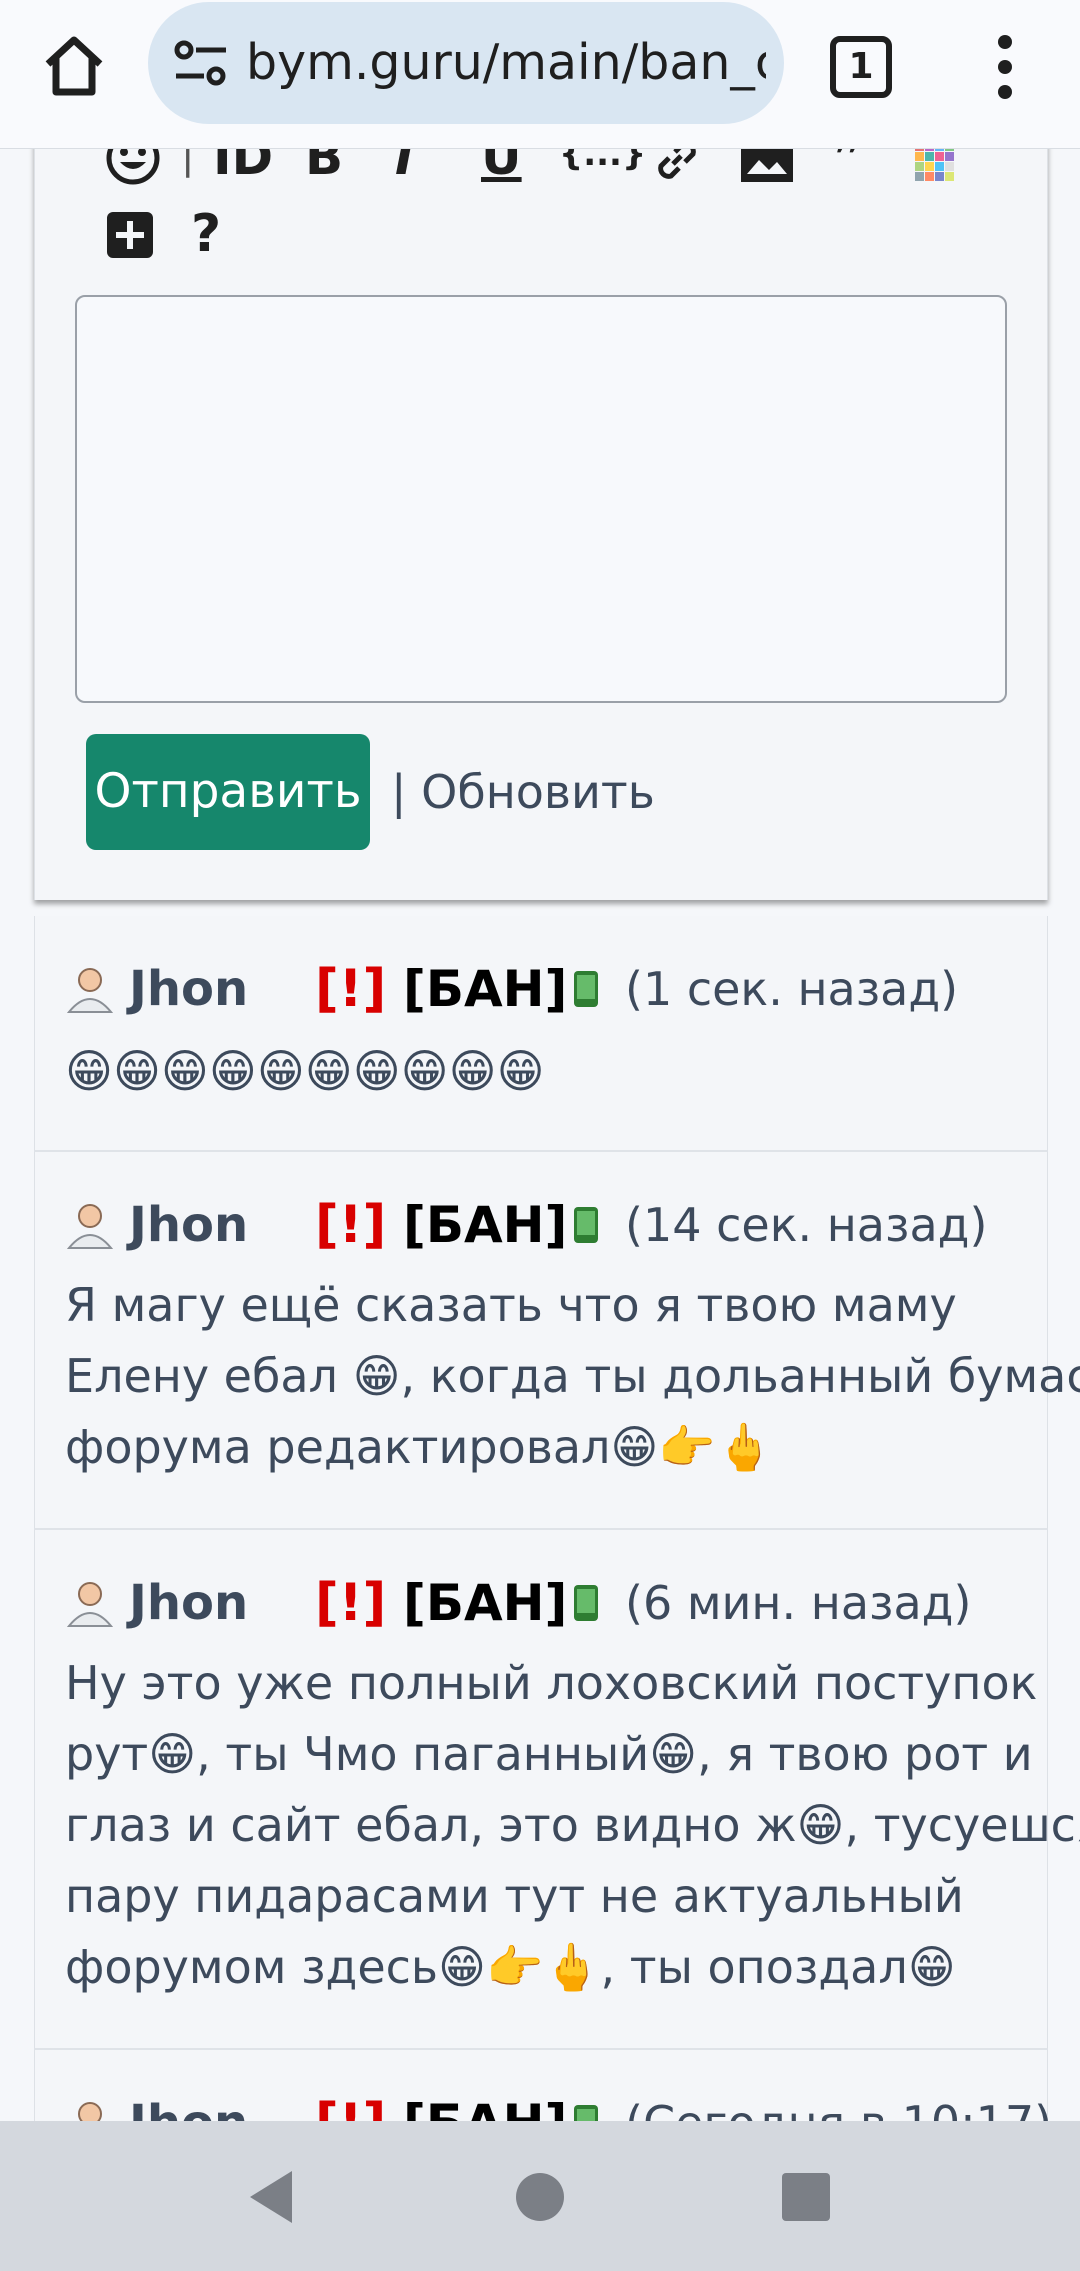  I want to click on back-icon, so click(271, 2197).